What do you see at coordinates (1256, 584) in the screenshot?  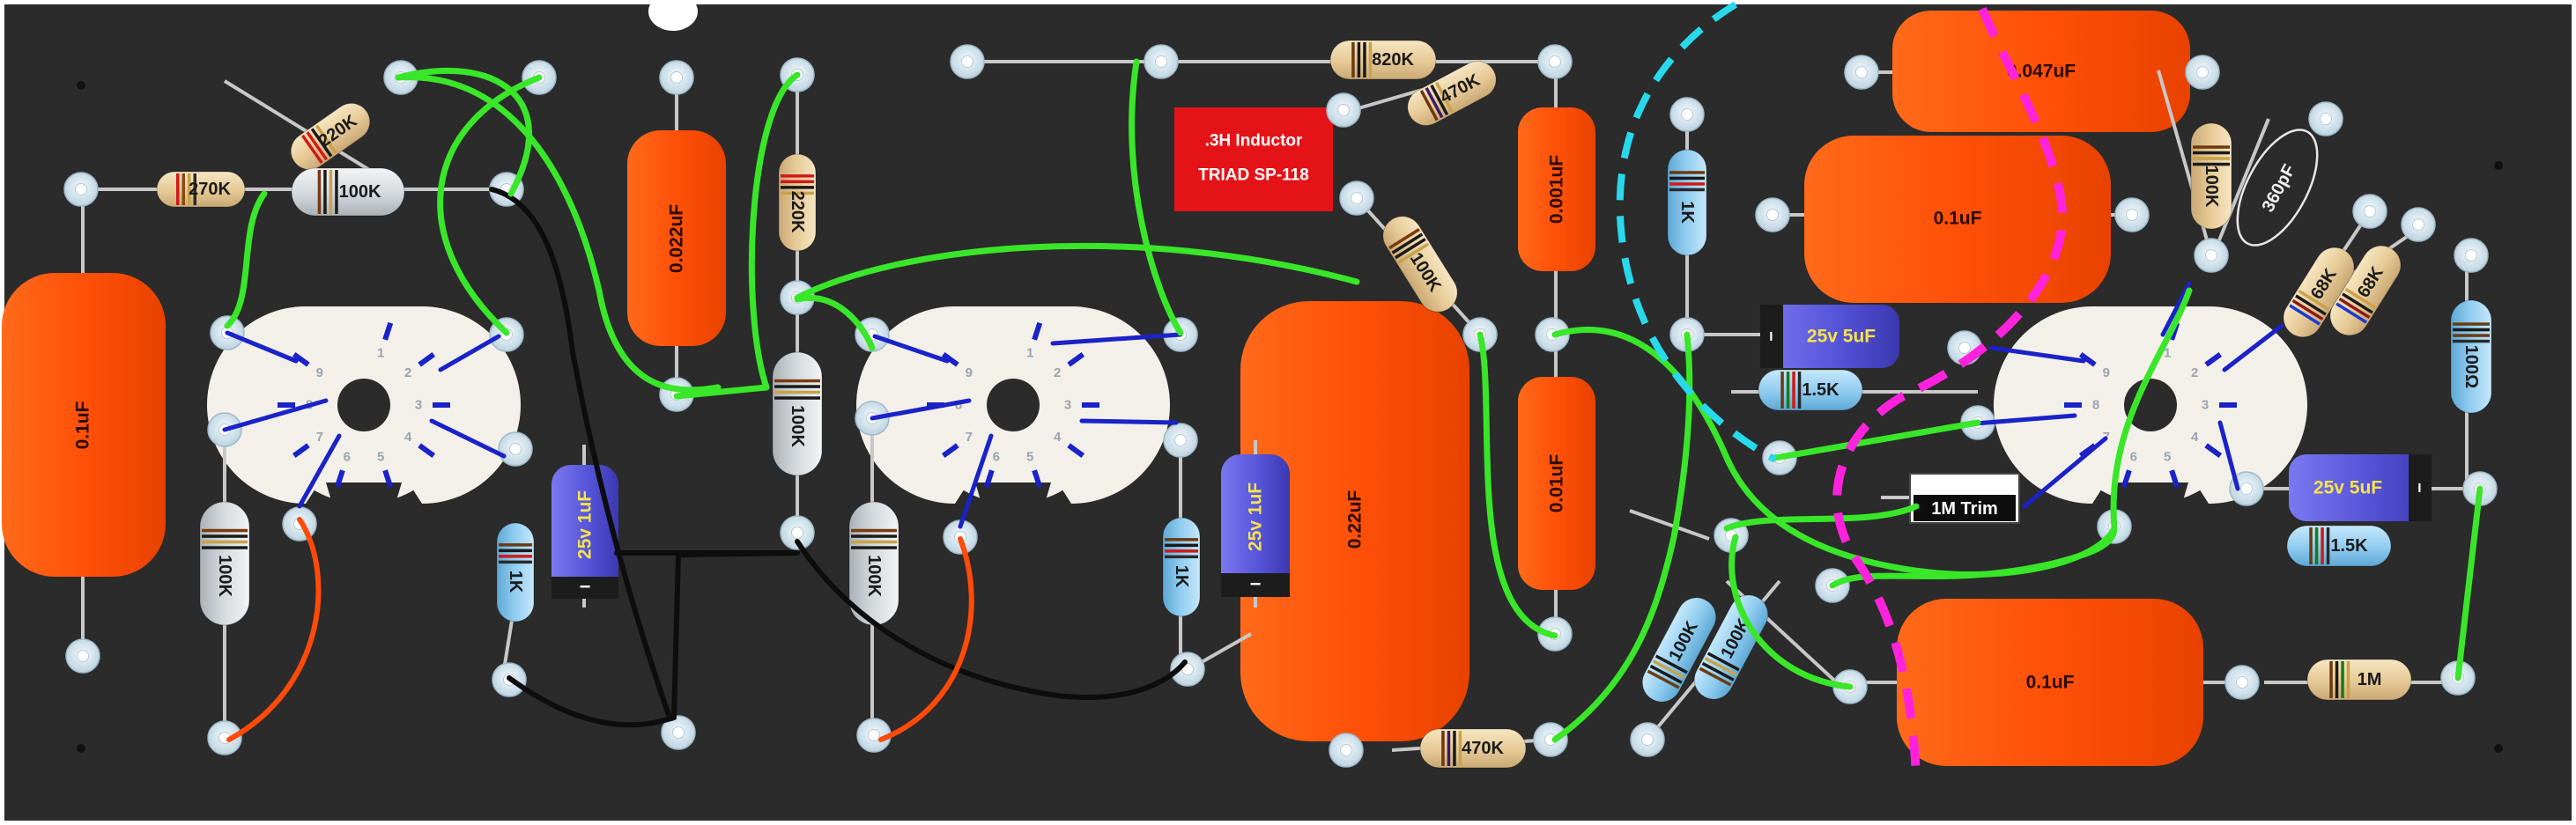 I see `electrolytic-e2-polarity: −` at bounding box center [1256, 584].